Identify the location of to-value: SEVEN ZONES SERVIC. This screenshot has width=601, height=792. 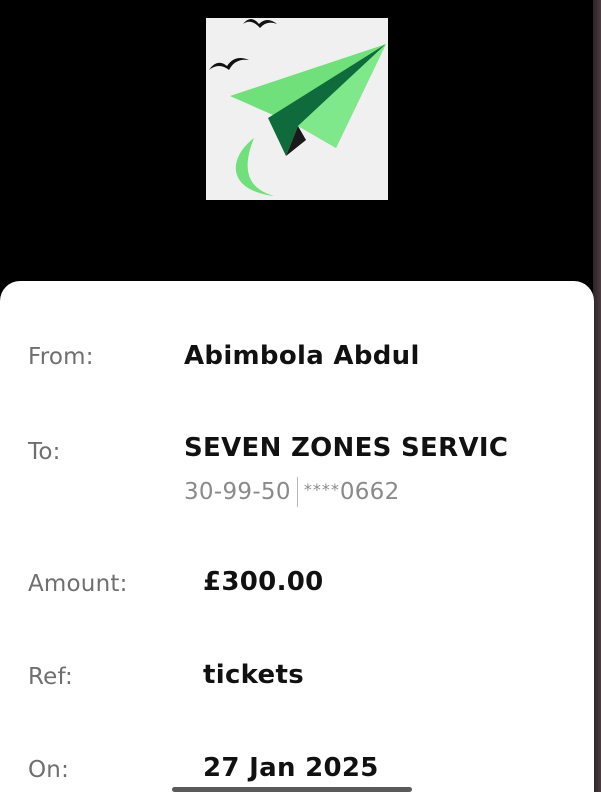
(346, 448).